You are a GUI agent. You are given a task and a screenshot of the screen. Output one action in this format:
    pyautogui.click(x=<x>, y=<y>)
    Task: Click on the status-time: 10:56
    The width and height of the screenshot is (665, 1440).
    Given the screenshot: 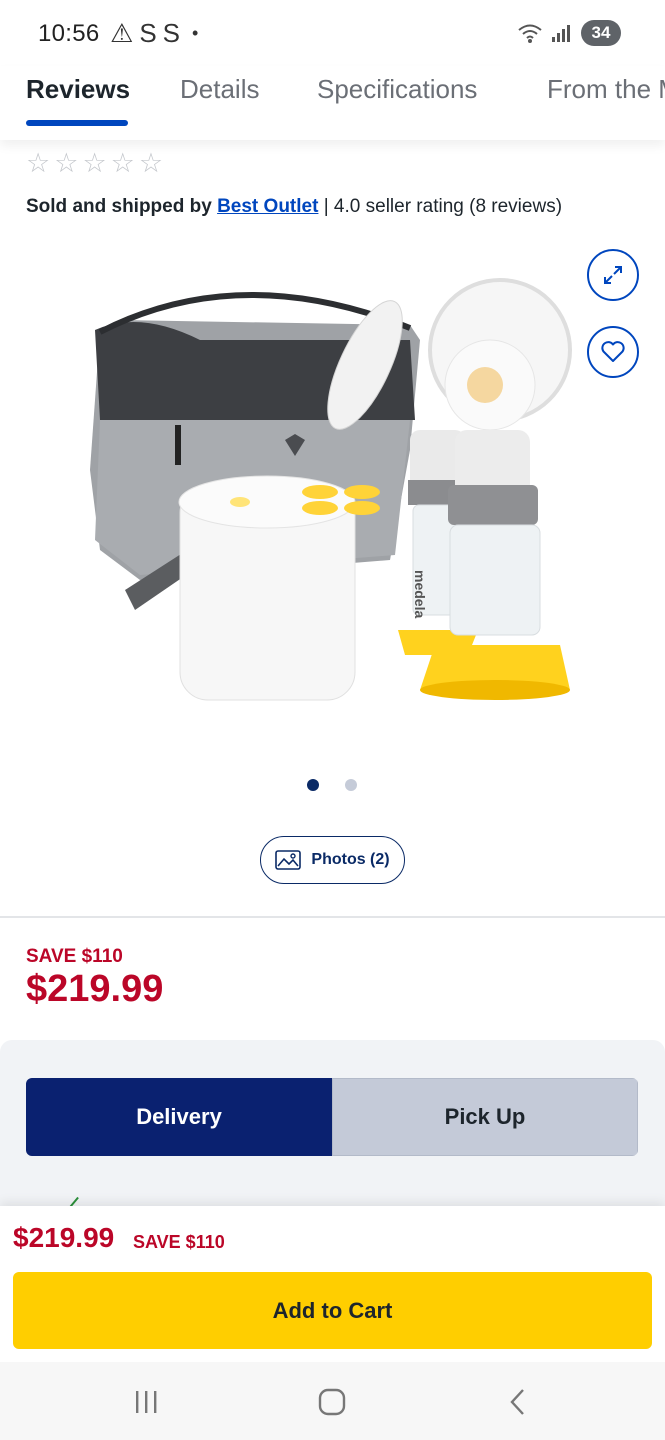 What is the action you would take?
    pyautogui.click(x=69, y=33)
    